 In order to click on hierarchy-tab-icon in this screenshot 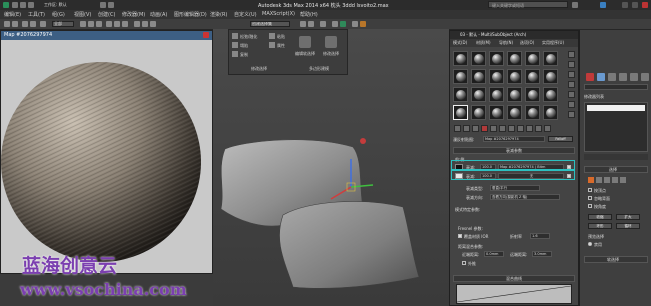, I will do `click(612, 77)`.